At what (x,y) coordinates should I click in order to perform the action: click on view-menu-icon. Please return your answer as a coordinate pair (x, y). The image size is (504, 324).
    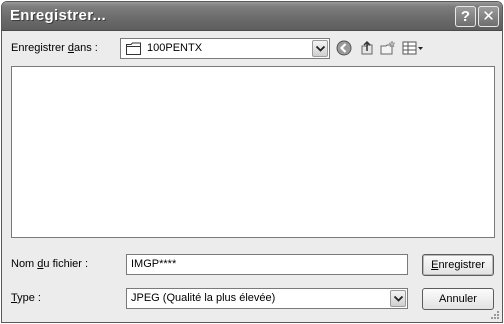
    Looking at the image, I should click on (413, 48).